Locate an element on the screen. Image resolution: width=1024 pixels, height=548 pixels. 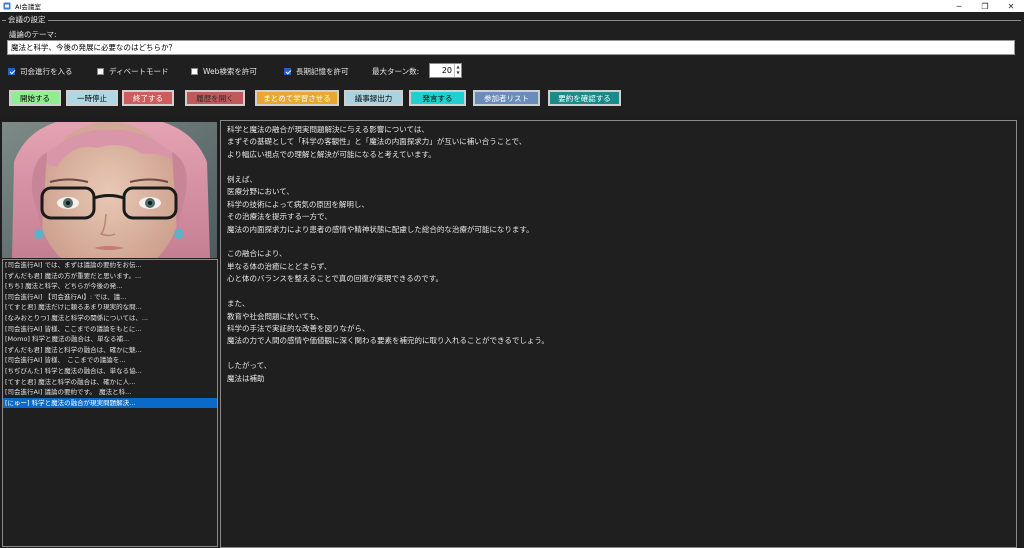
long-memory-label: 長期記憶を許可 is located at coordinates (322, 71).